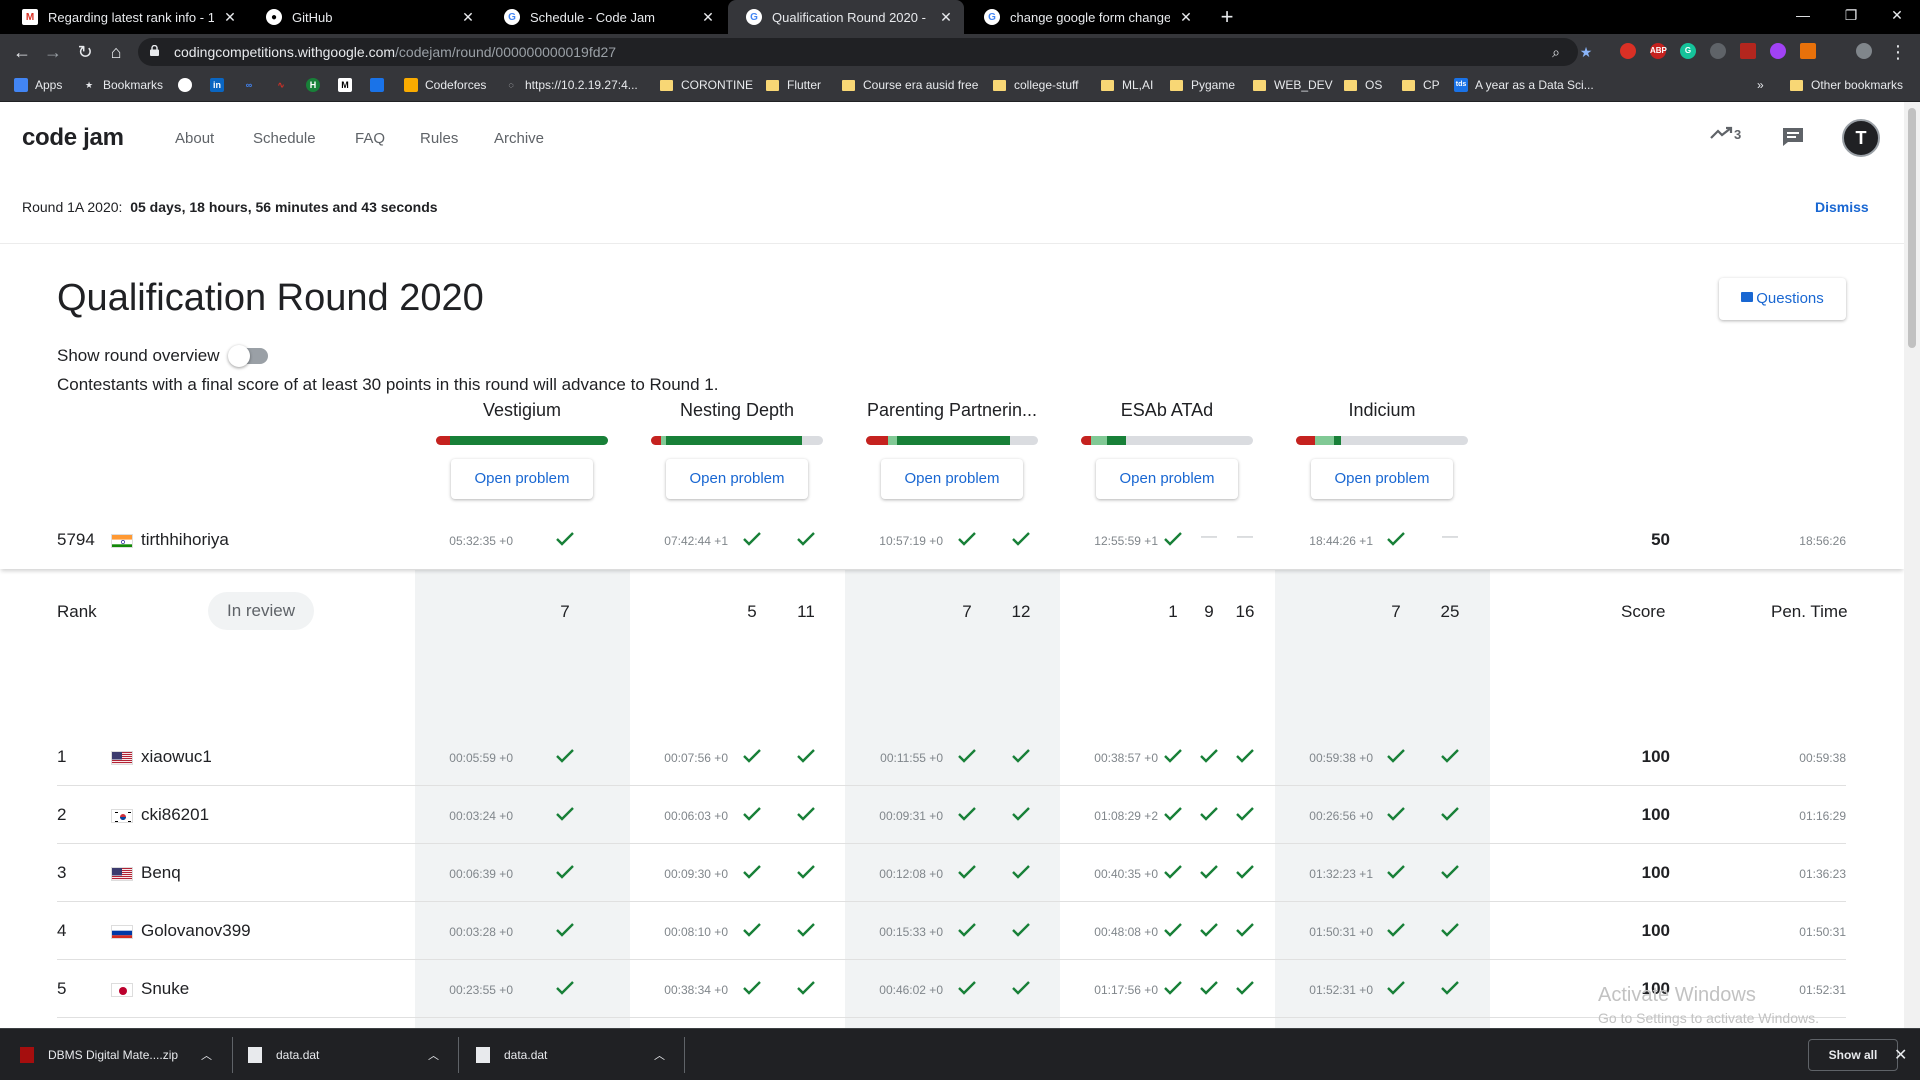 This screenshot has height=1081, width=1920. I want to click on penalty-time: 01:50:31, so click(1822, 932).